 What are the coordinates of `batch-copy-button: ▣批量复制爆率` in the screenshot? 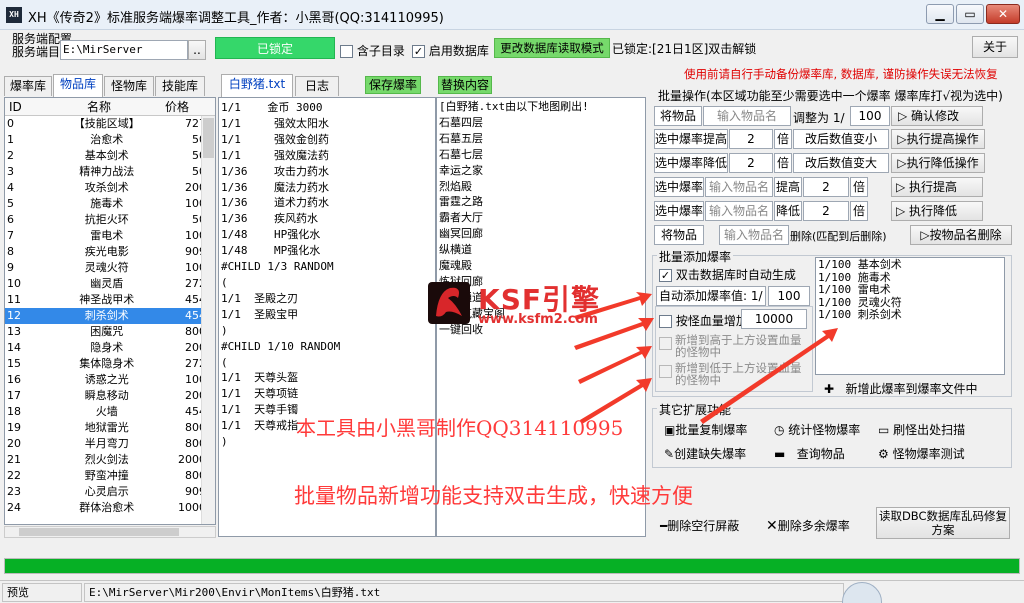 It's located at (705, 429).